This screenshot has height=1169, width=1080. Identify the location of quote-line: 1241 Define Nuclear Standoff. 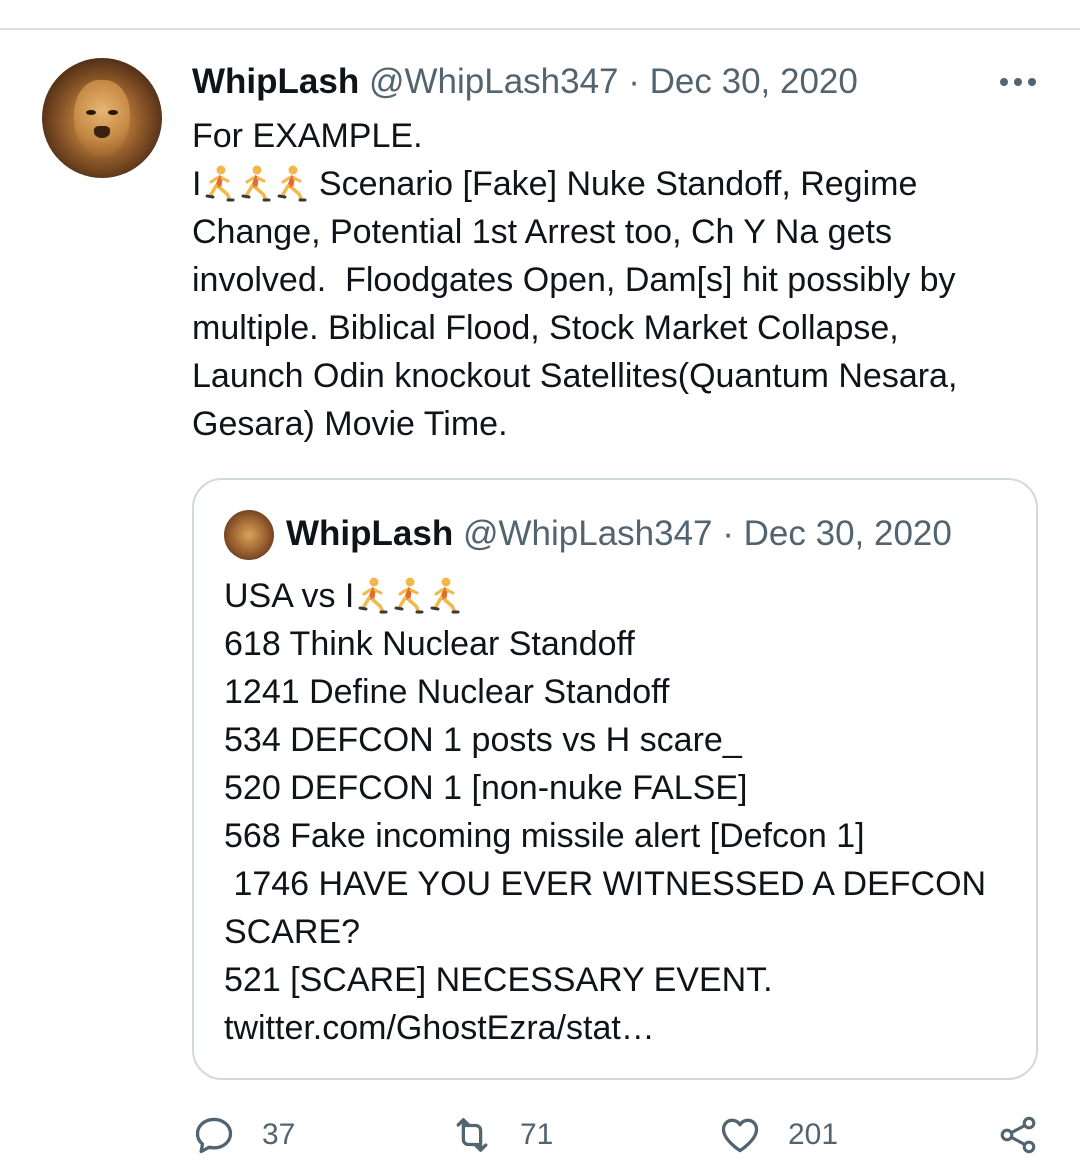
(619, 692).